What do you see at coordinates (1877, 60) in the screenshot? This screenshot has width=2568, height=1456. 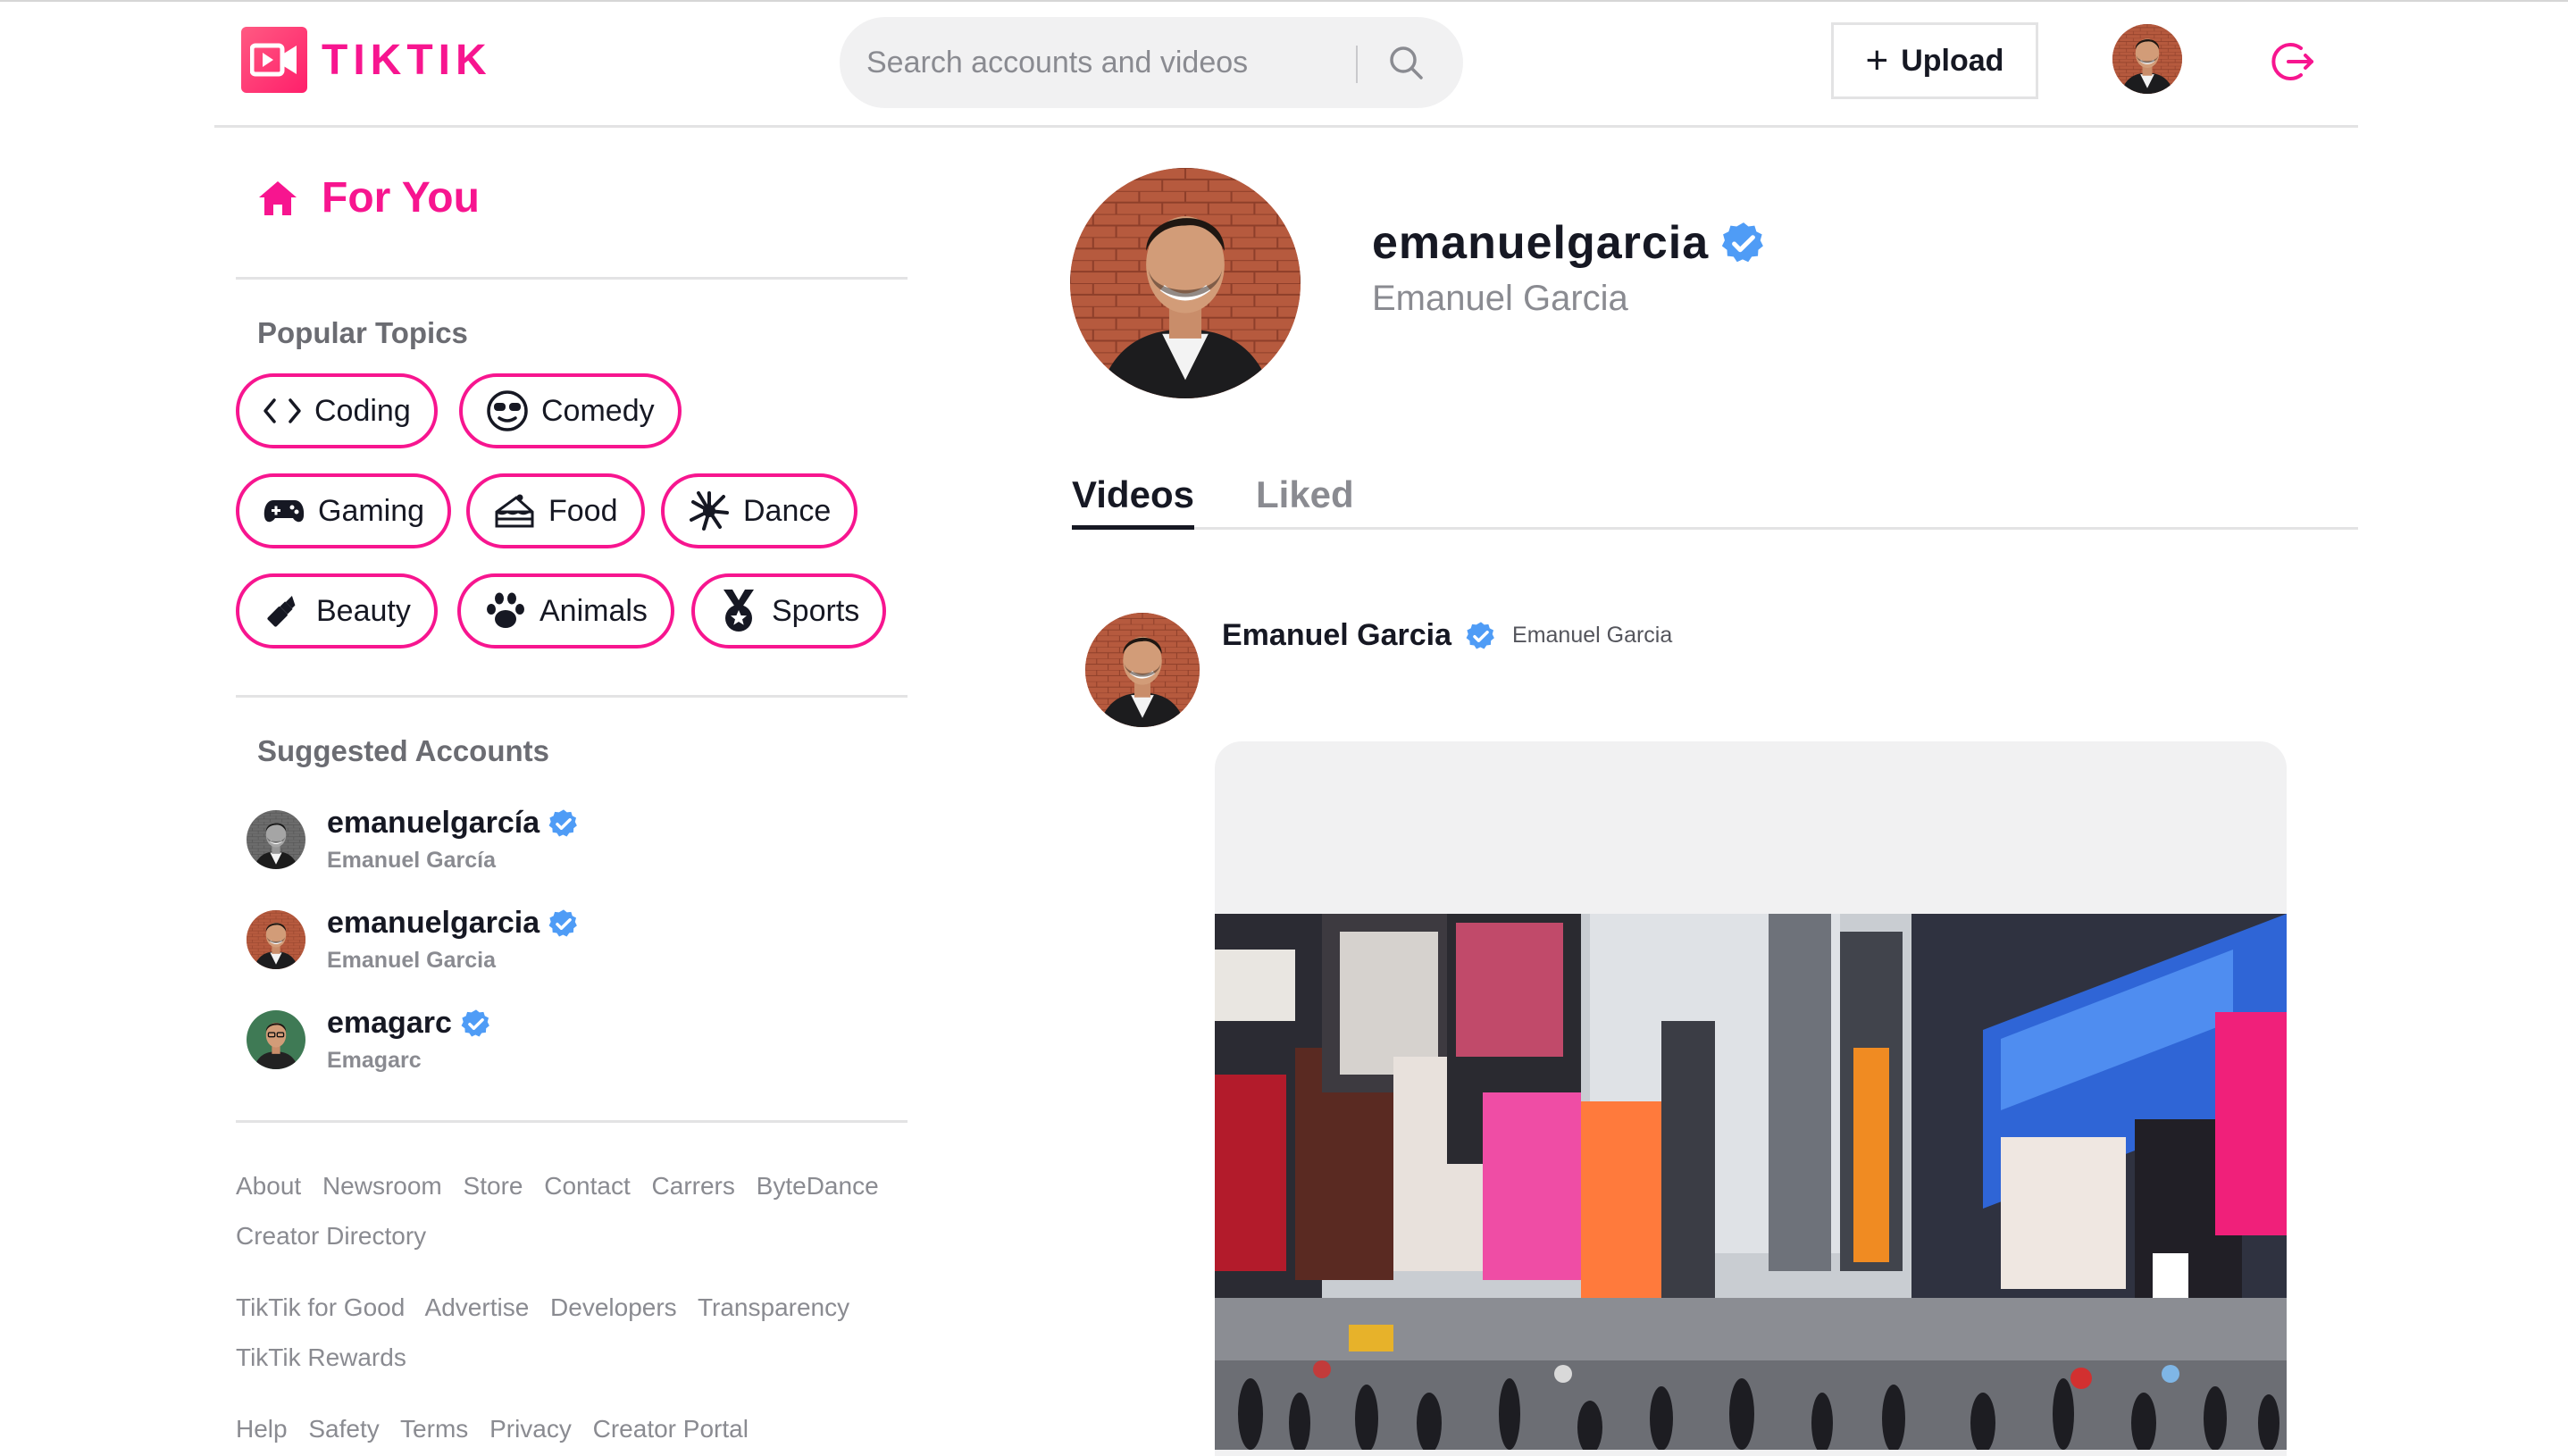 I see `plus-icon: +` at bounding box center [1877, 60].